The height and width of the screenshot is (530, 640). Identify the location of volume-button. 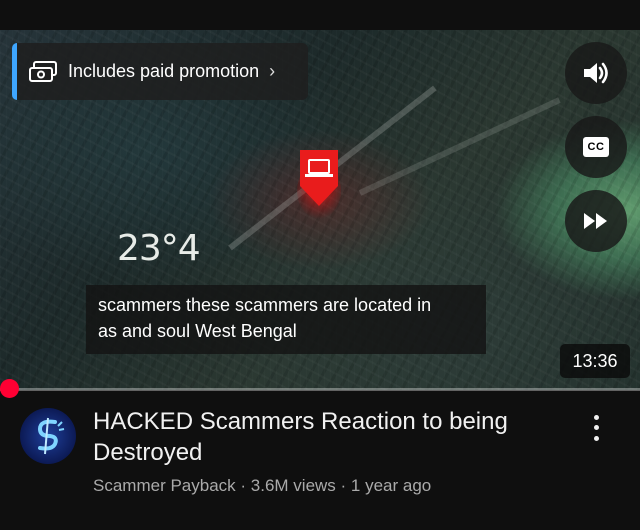
(596, 73).